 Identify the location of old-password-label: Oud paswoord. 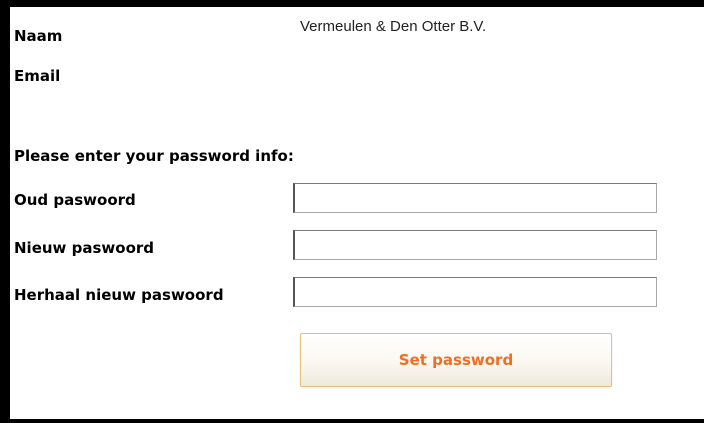
(75, 200).